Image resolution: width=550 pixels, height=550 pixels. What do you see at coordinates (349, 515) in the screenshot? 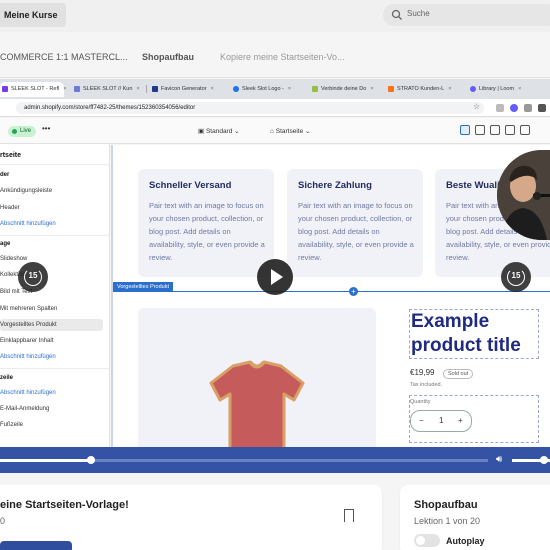
I see `bookmark-icon` at bounding box center [349, 515].